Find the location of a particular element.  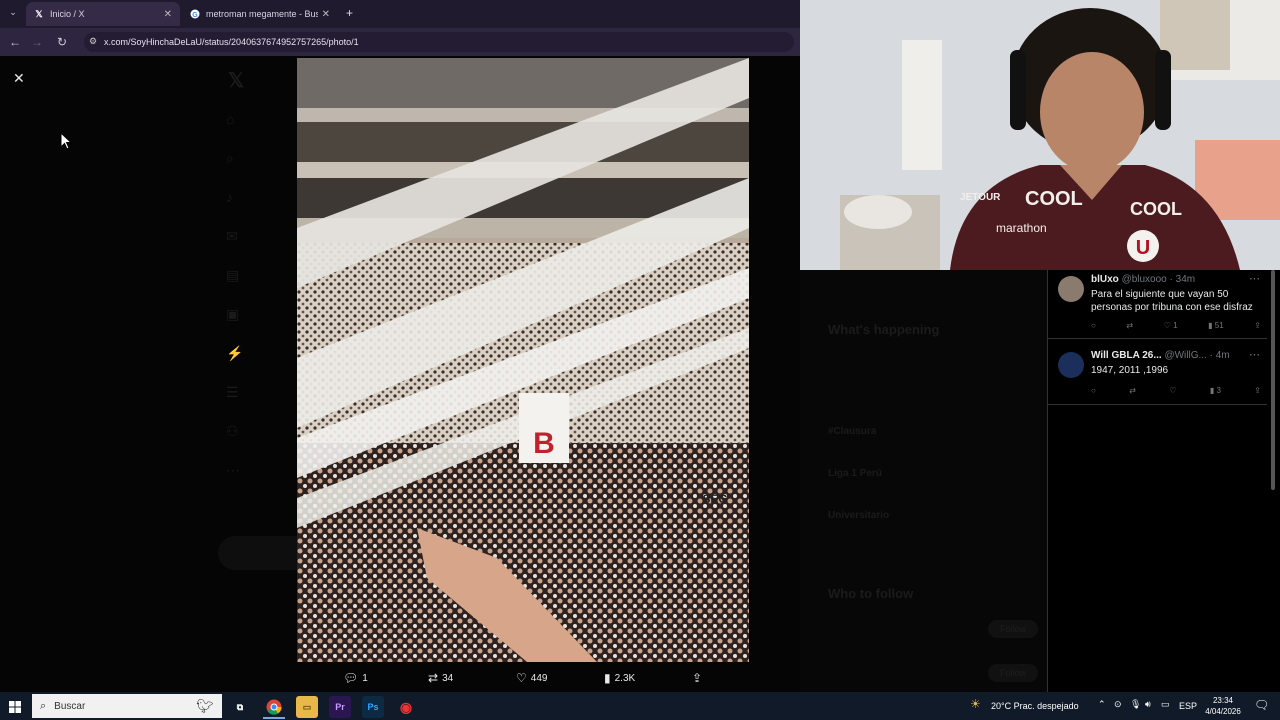

shirt-sleeve: JETOUR is located at coordinates (980, 197).